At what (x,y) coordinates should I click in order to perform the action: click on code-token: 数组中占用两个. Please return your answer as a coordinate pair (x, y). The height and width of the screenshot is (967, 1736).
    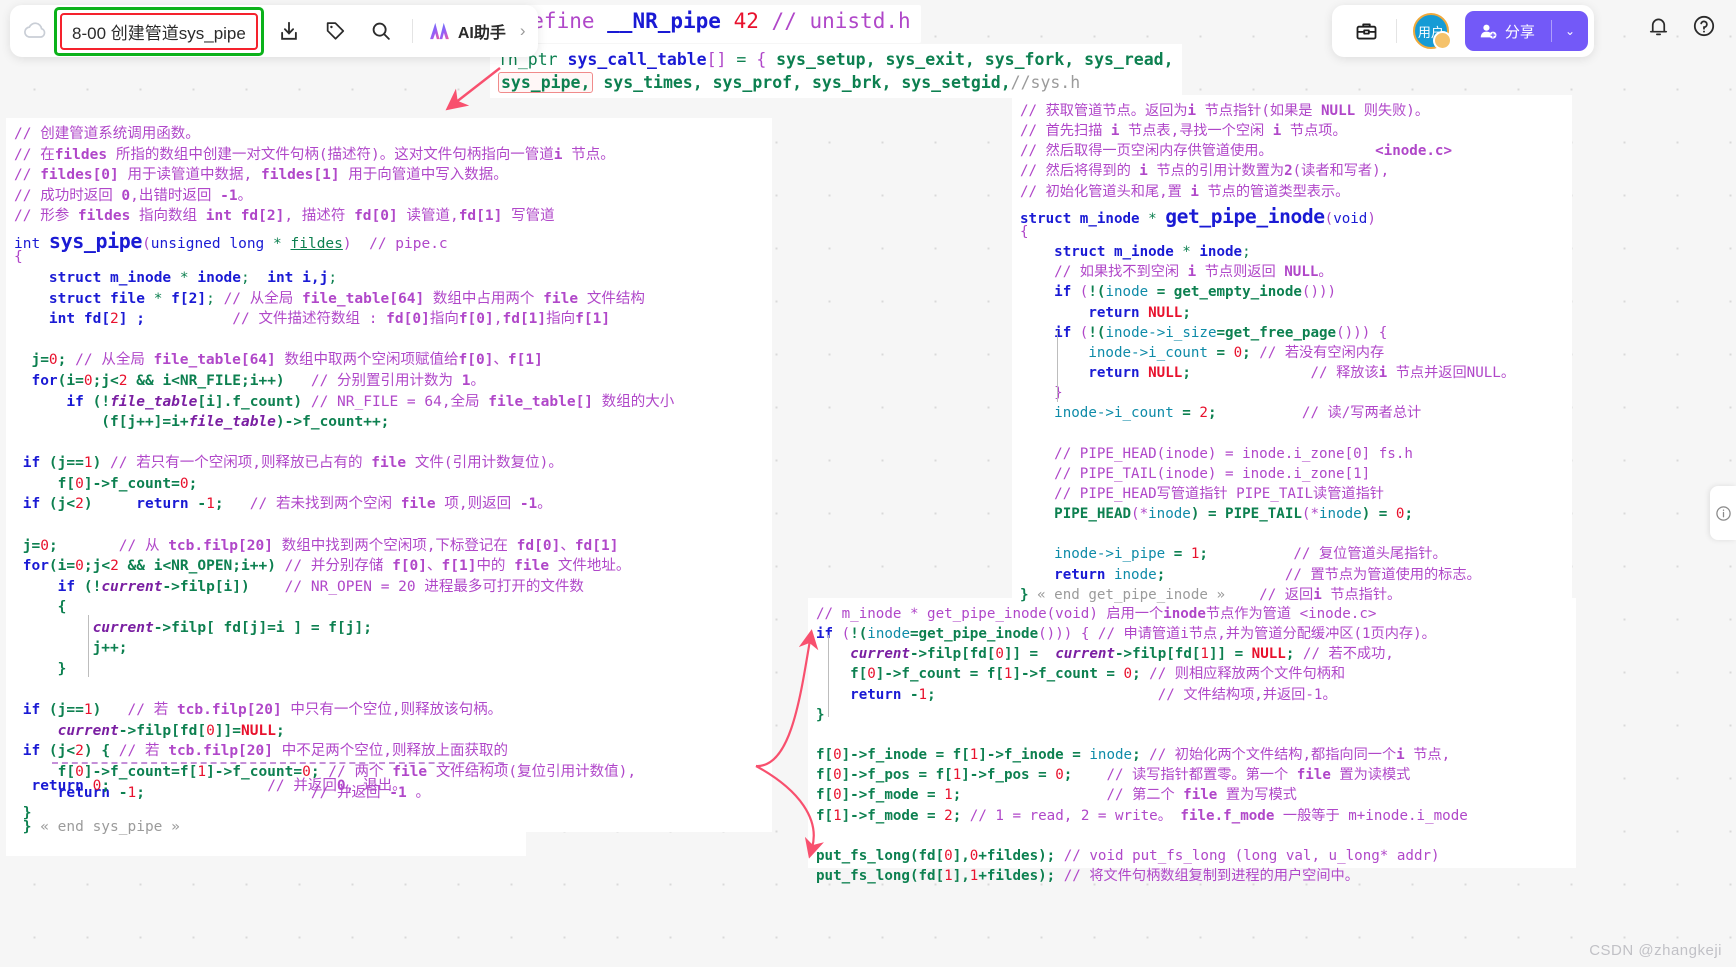
    Looking at the image, I should click on (484, 298).